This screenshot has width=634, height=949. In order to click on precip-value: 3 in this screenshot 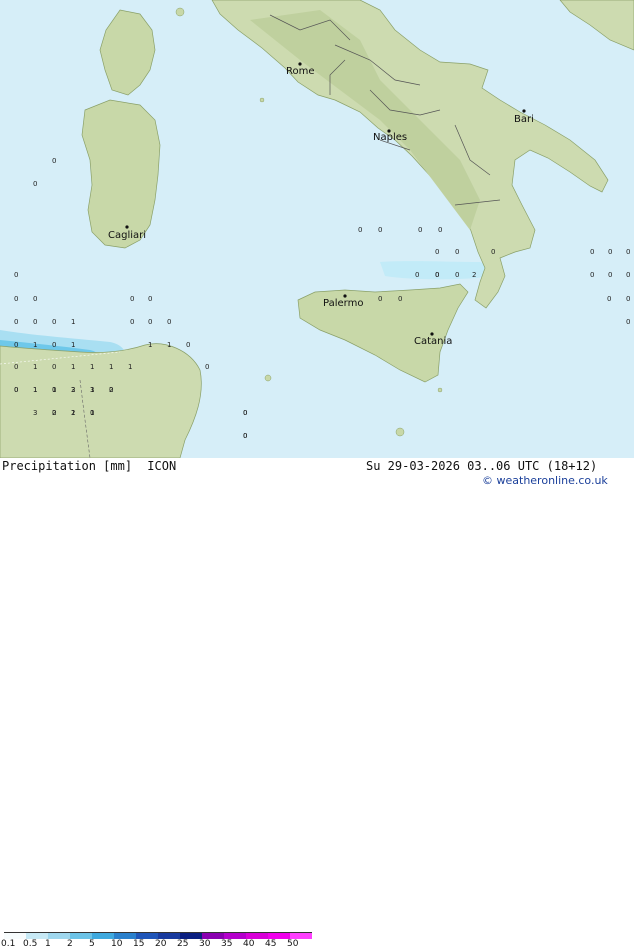, I will do `click(35, 413)`.